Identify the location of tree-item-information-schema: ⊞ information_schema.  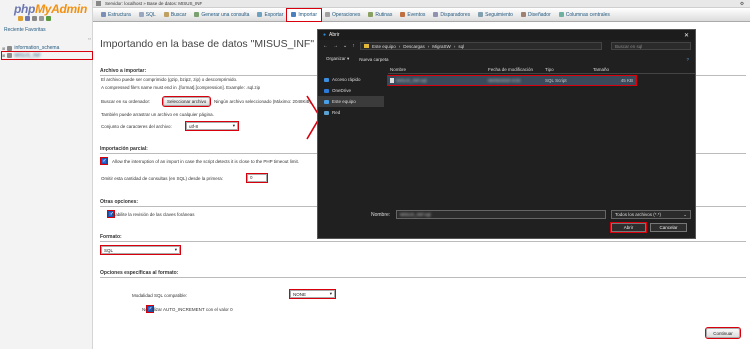
(30, 48).